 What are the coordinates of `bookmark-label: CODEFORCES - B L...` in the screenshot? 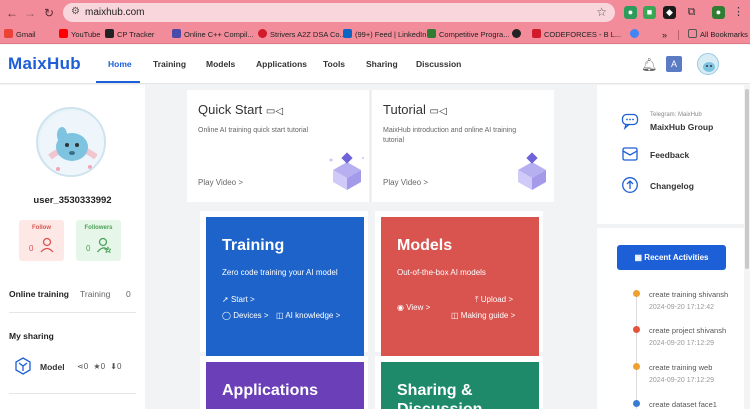 It's located at (583, 34).